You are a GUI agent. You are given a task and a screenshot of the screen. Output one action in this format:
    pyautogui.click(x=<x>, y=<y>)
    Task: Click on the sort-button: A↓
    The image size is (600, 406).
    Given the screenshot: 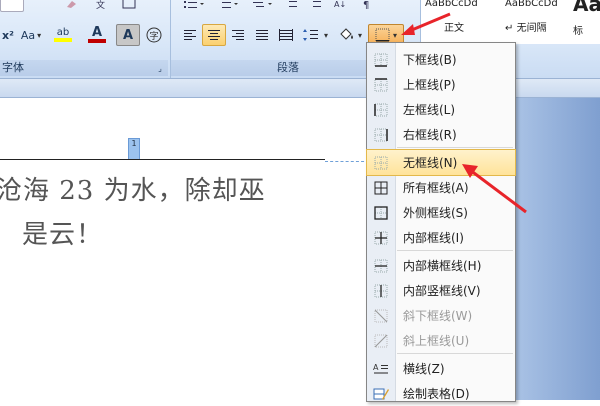 What is the action you would take?
    pyautogui.click(x=341, y=6)
    